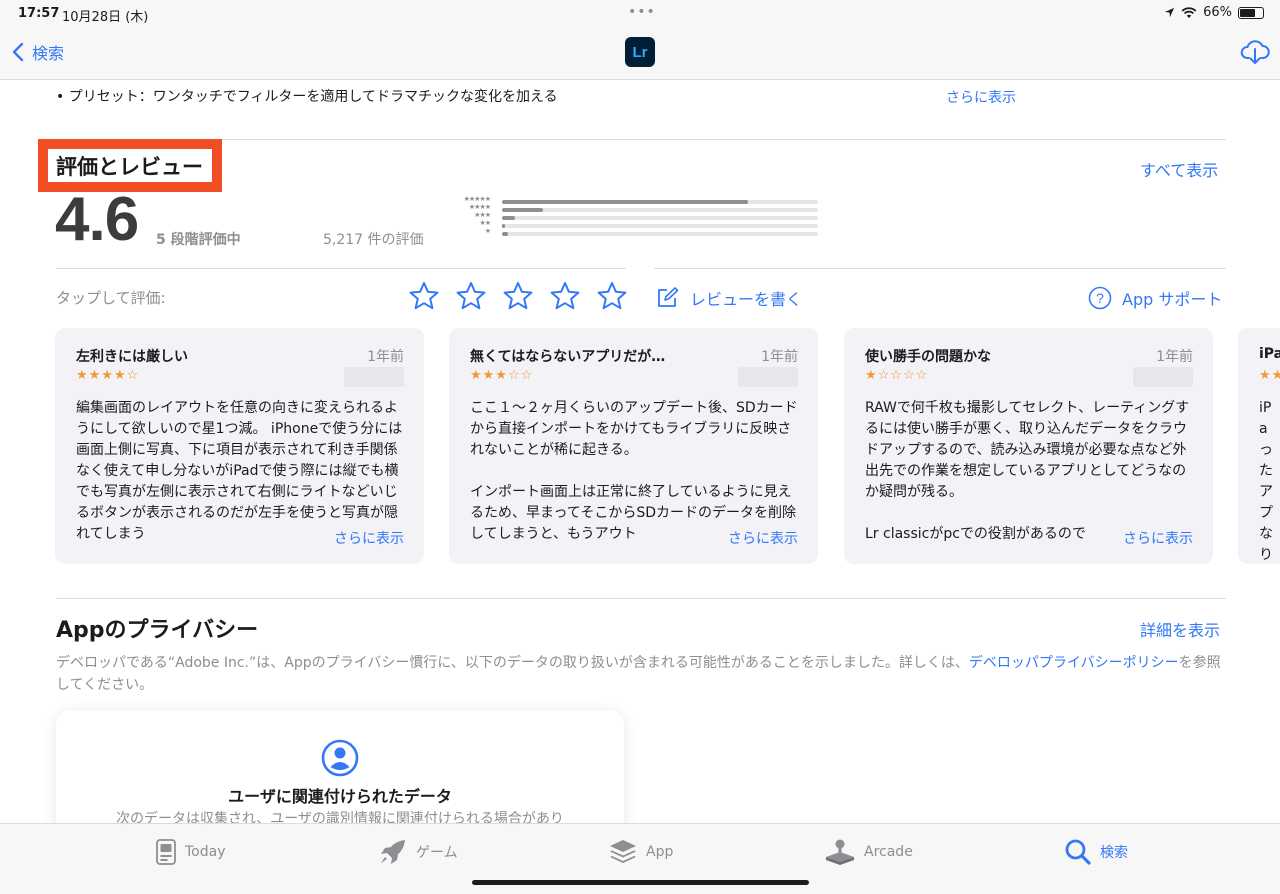 This screenshot has height=894, width=1280. Describe the element at coordinates (111, 298) in the screenshot. I see `tap-to-rate-label: タップして評価:` at that location.